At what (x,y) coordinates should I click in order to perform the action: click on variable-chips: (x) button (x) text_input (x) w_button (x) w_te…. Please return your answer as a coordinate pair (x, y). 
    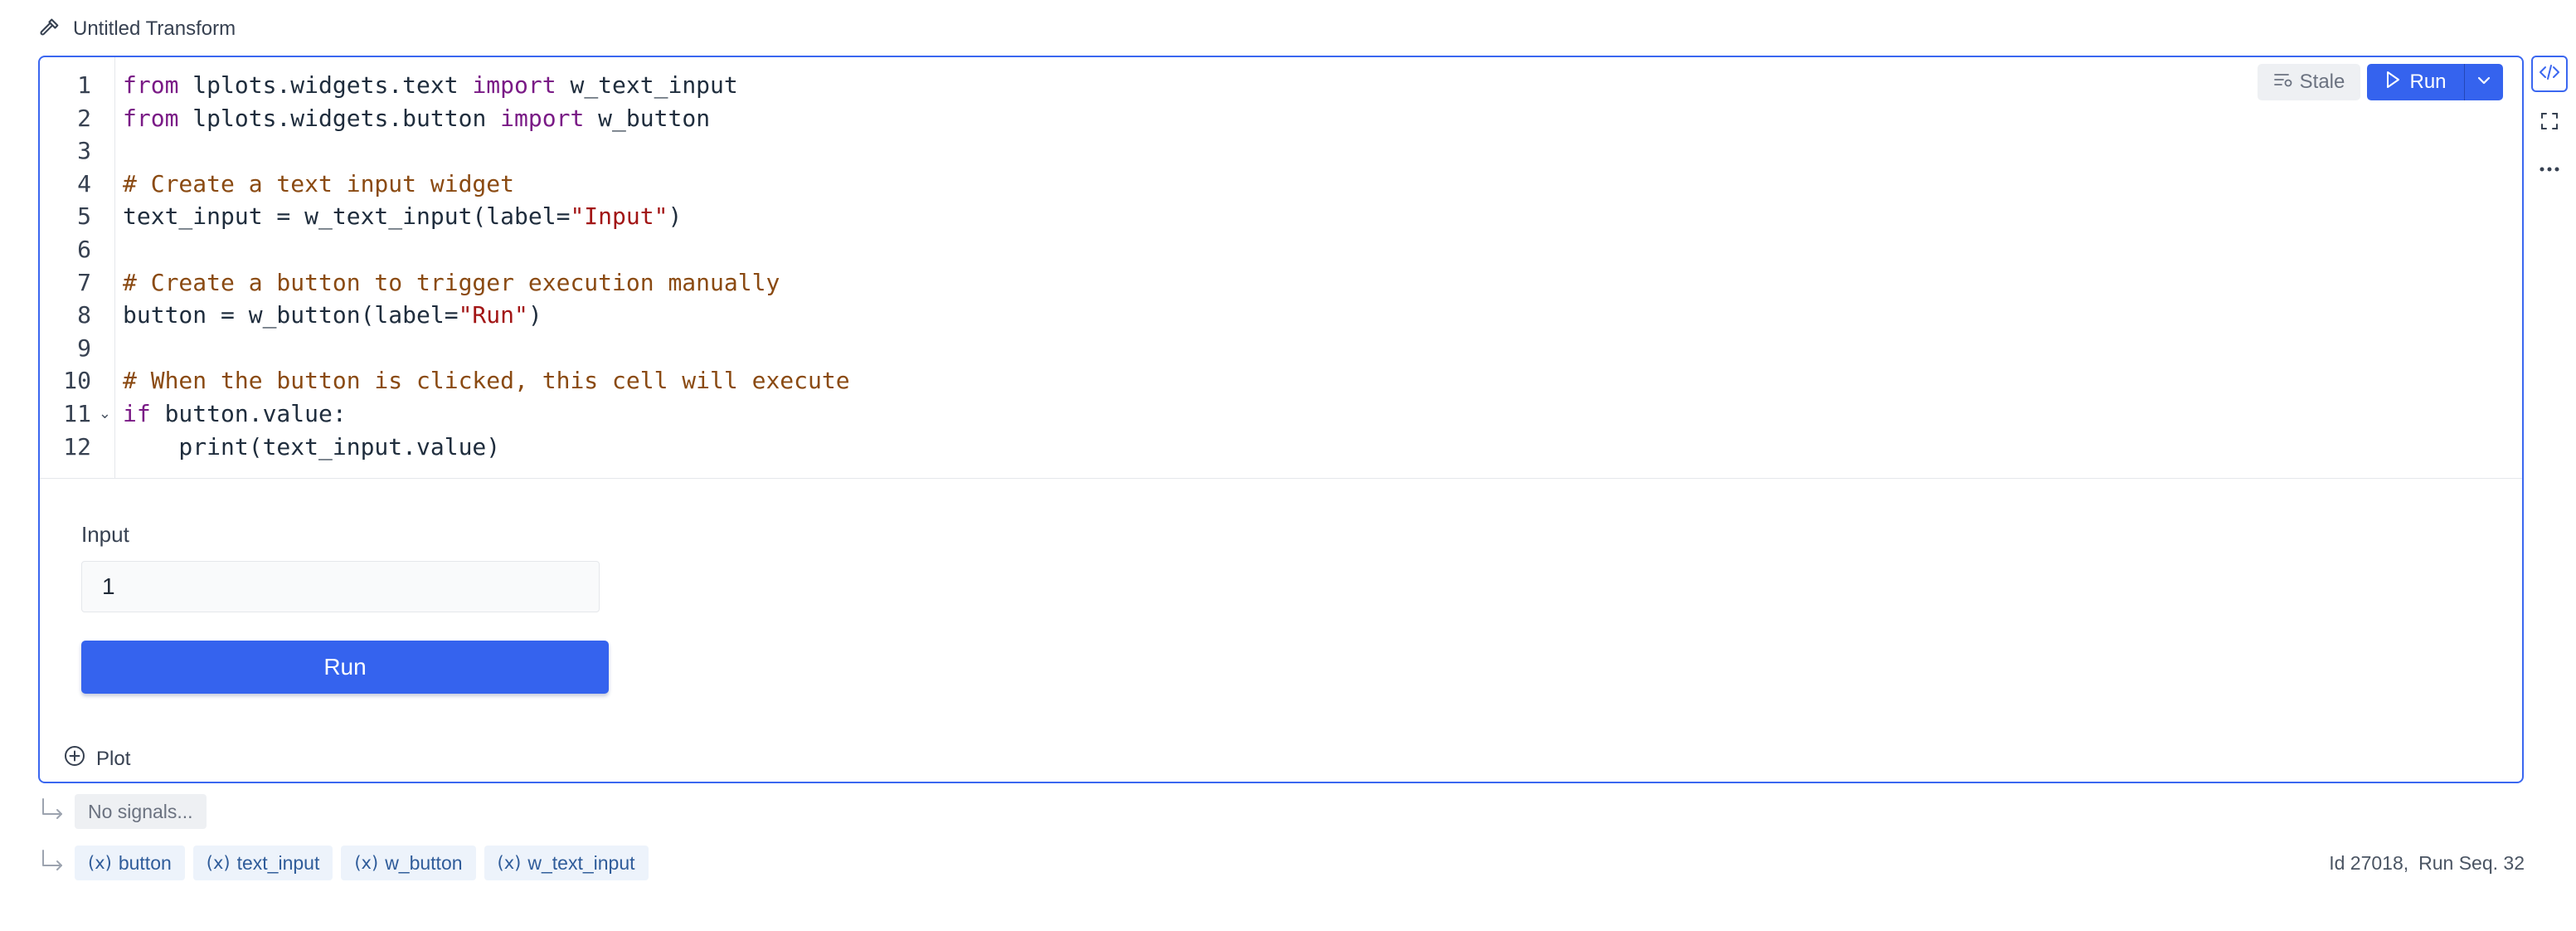
    Looking at the image, I should click on (362, 863).